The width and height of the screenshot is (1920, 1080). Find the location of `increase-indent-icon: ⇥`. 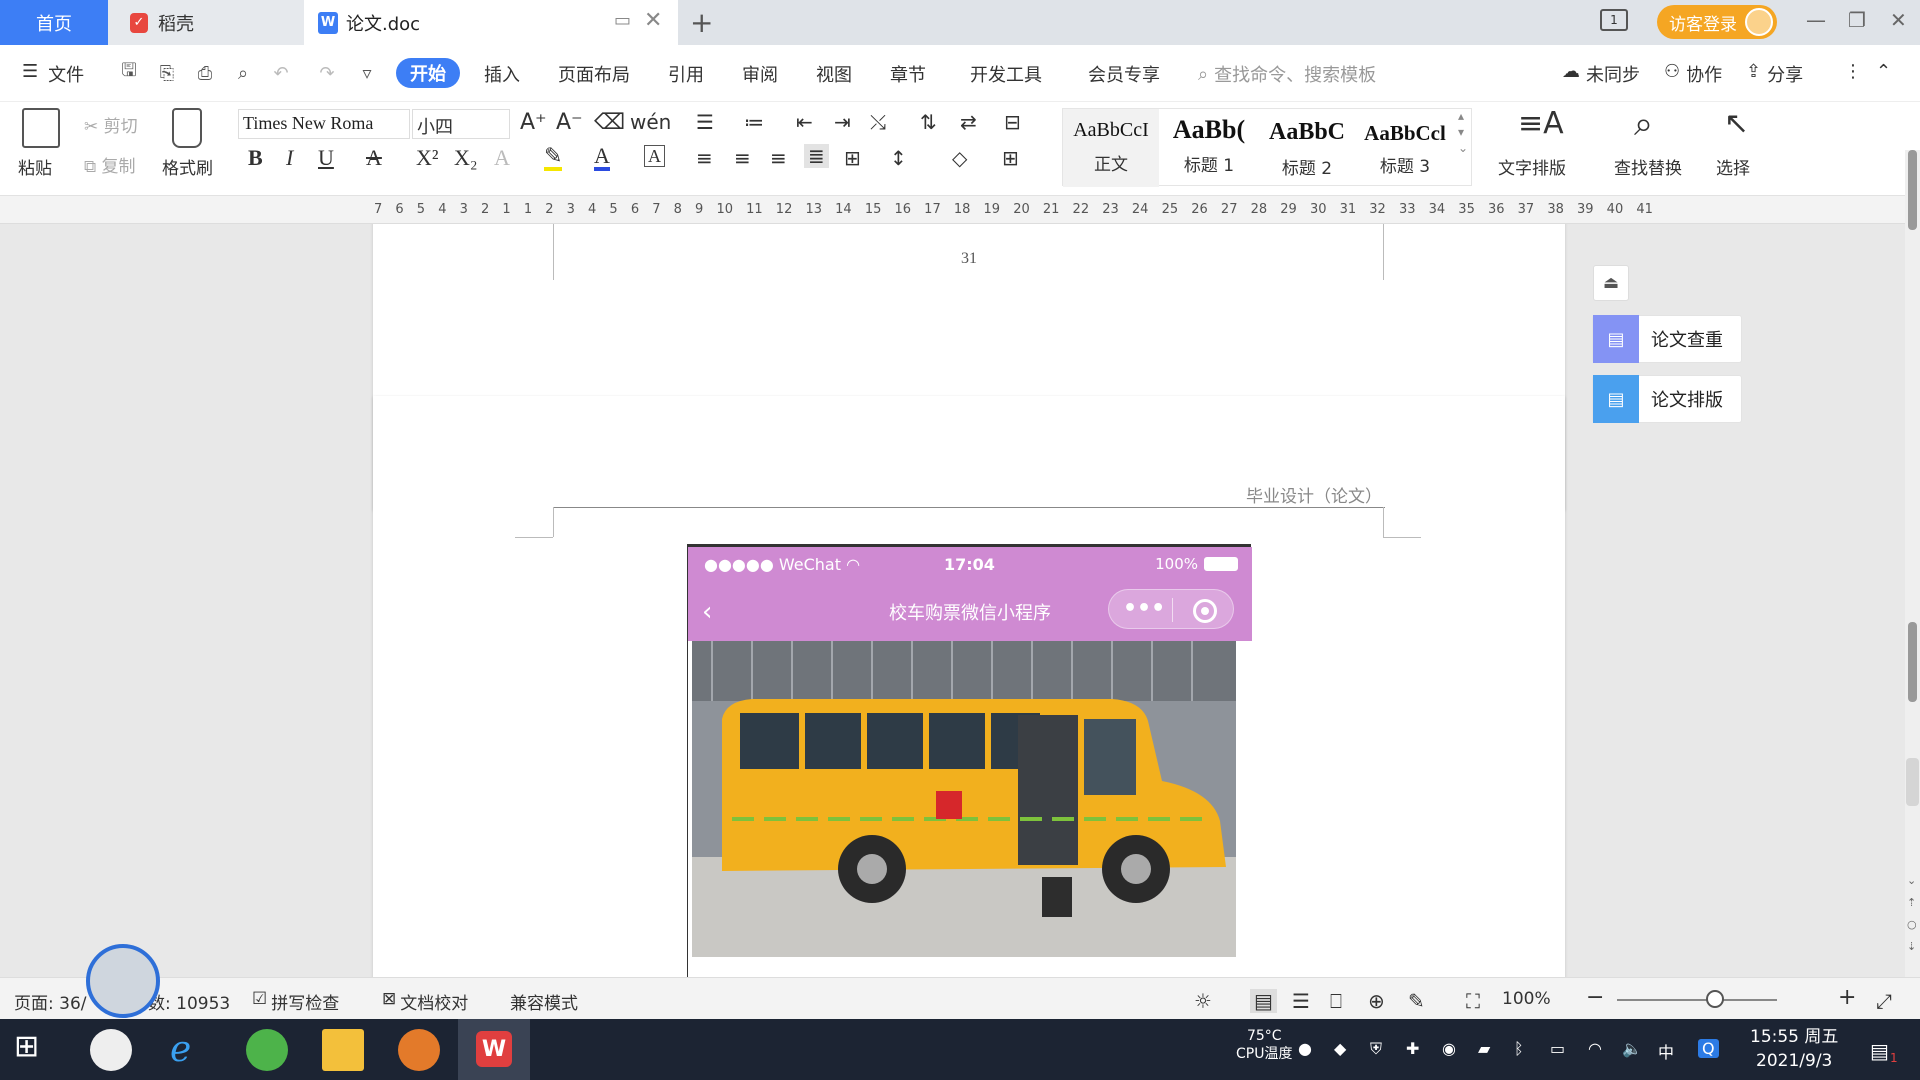

increase-indent-icon: ⇥ is located at coordinates (842, 122).